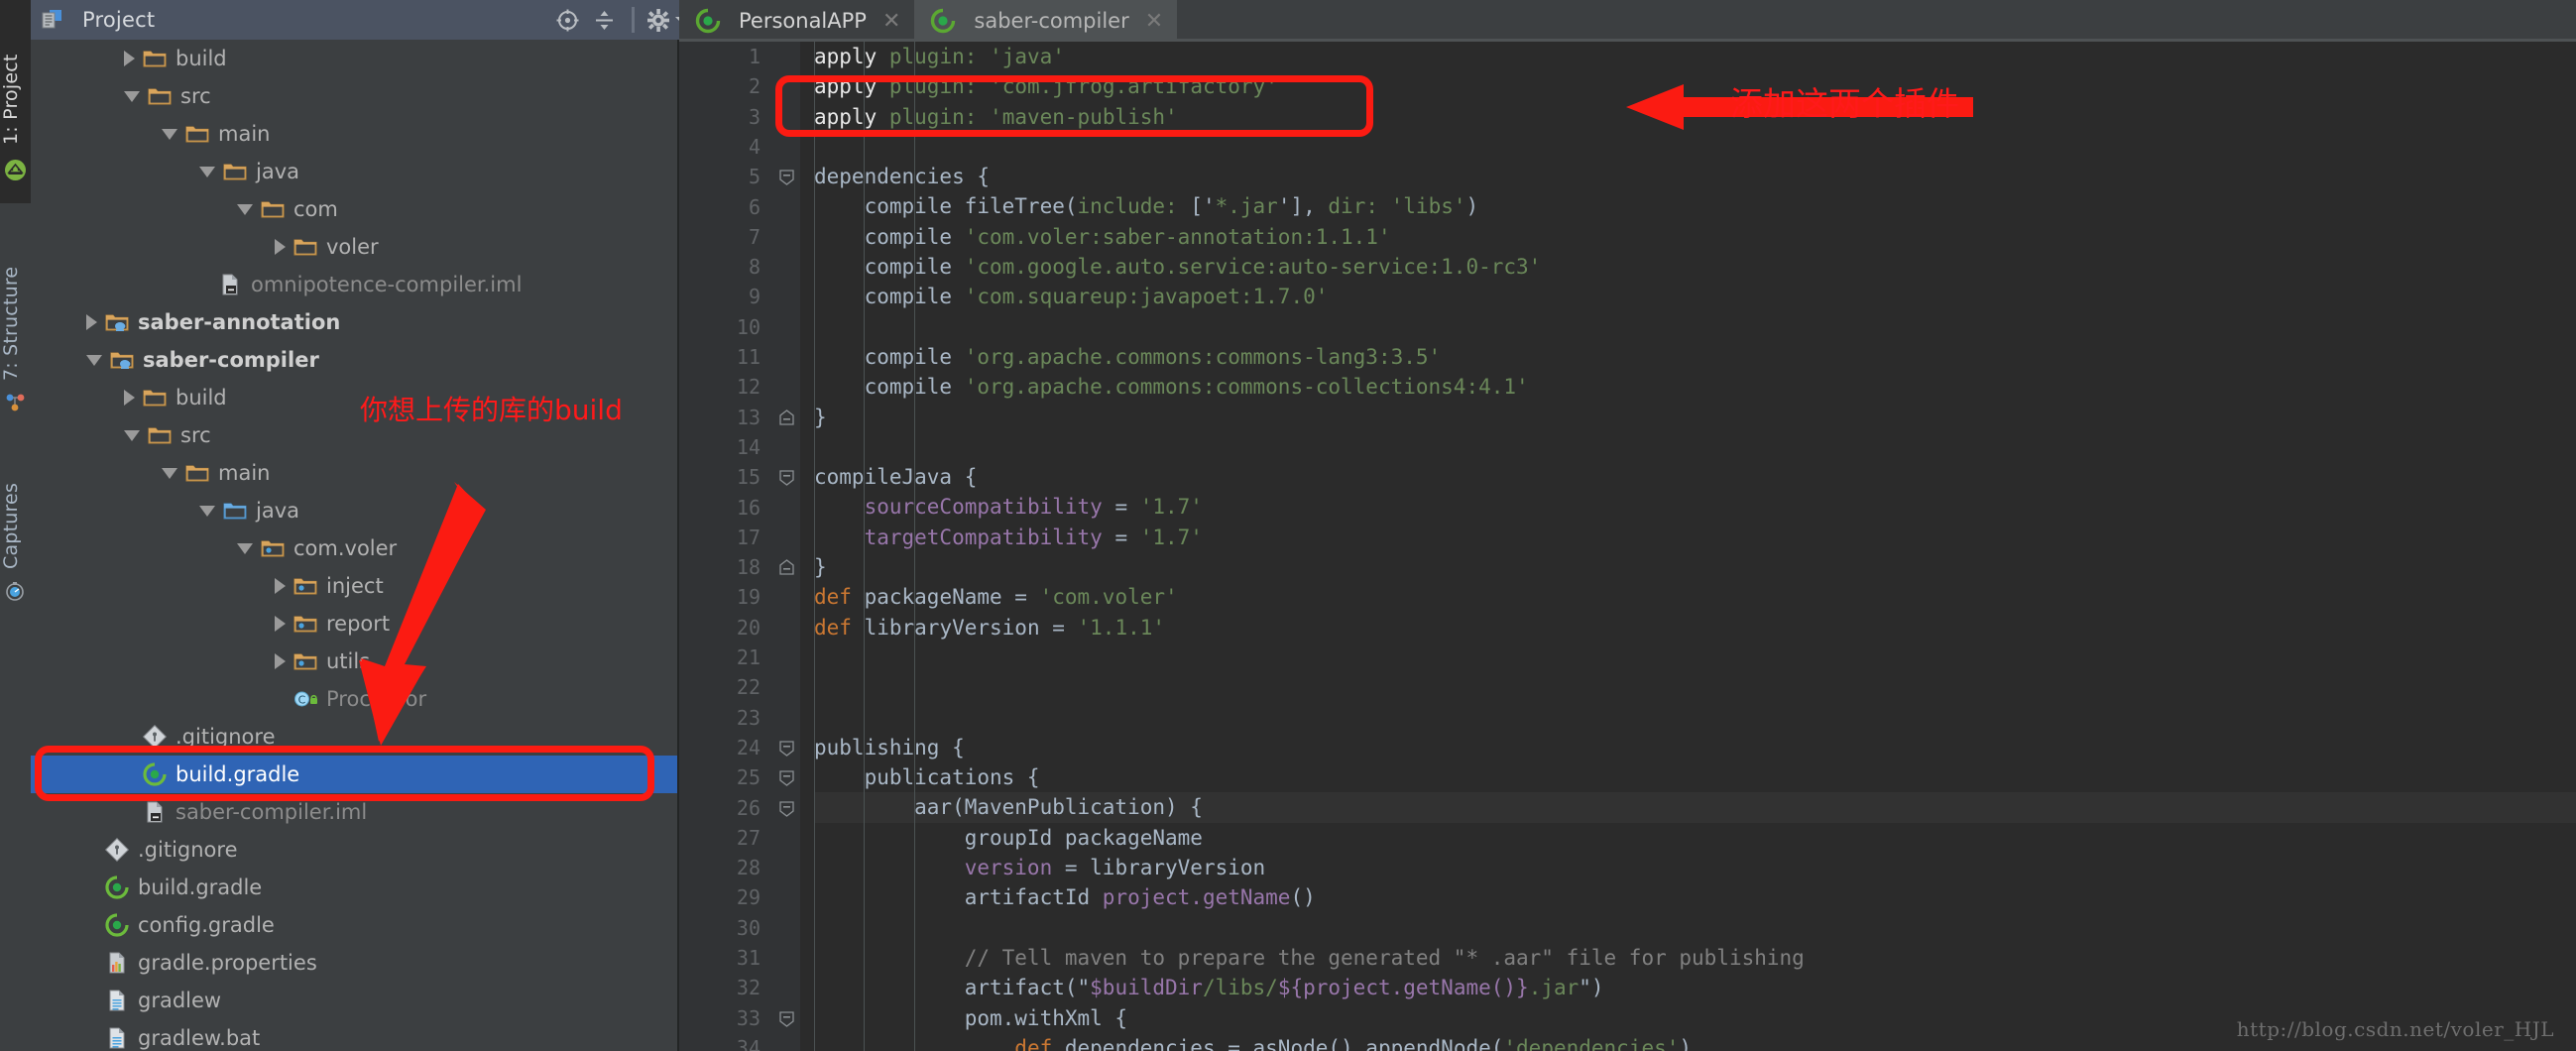  What do you see at coordinates (1051, 21) in the screenshot?
I see `tab-saber-compiler-label: saber-compiler` at bounding box center [1051, 21].